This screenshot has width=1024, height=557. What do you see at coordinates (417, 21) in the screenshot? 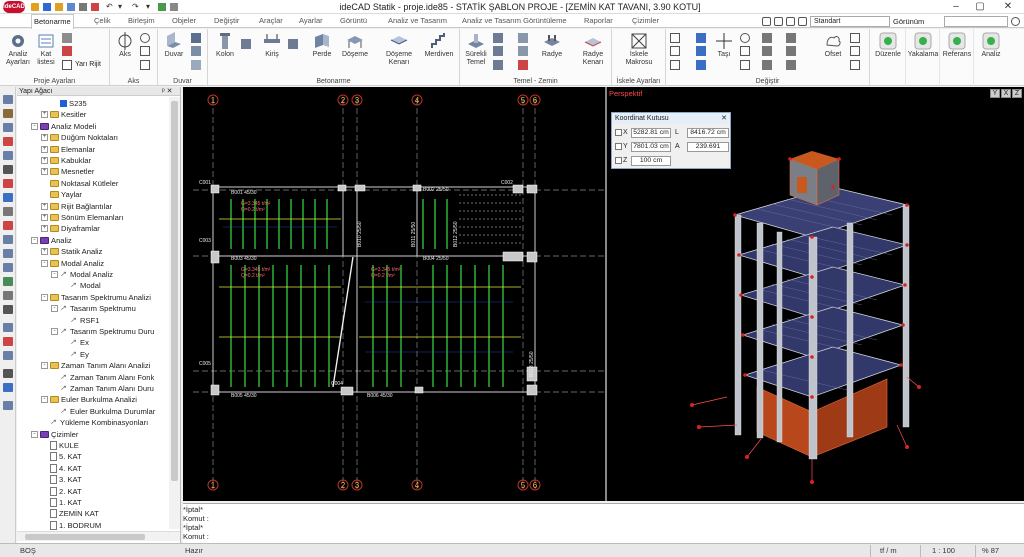
I see `tab-analiz-tasarim: Analiz ve Tasarım` at bounding box center [417, 21].